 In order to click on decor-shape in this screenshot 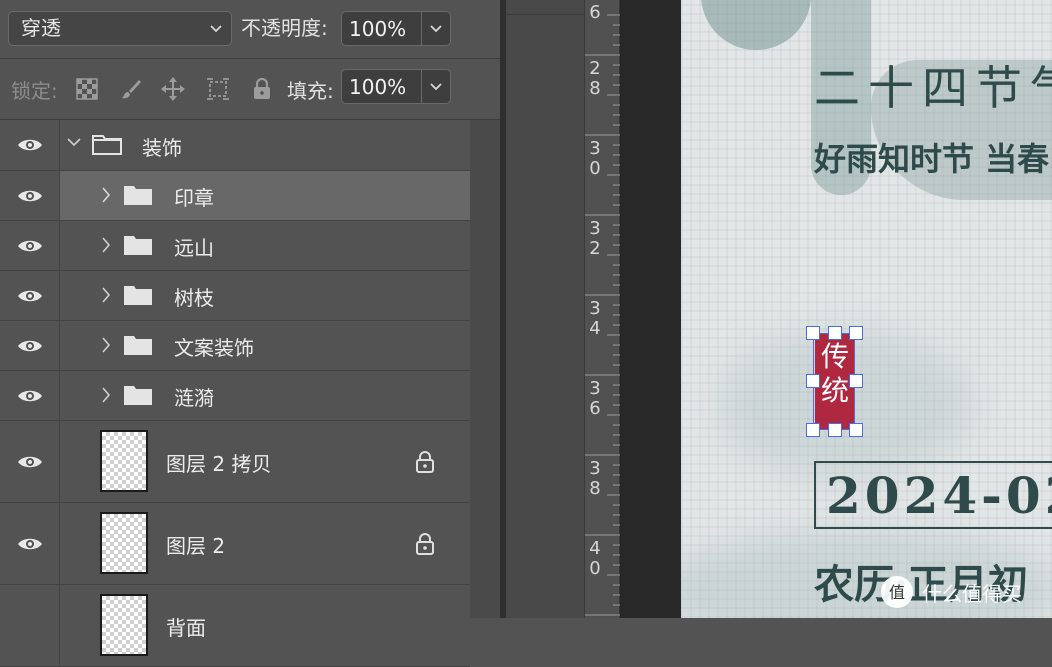, I will do `click(756, 25)`.